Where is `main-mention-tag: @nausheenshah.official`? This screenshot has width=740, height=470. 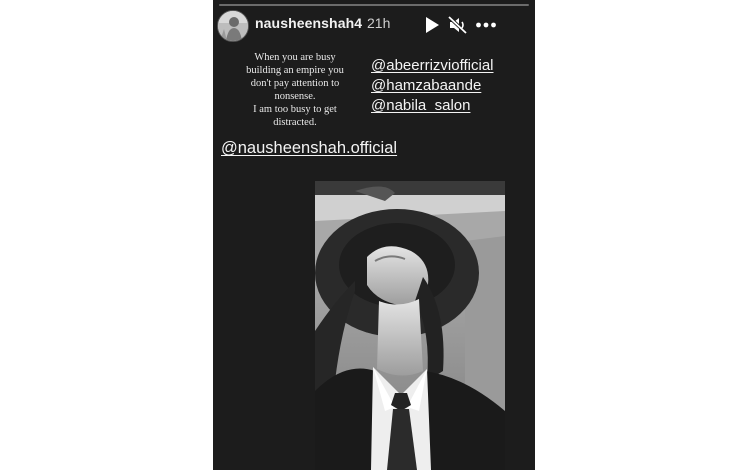 main-mention-tag: @nausheenshah.official is located at coordinates (309, 148).